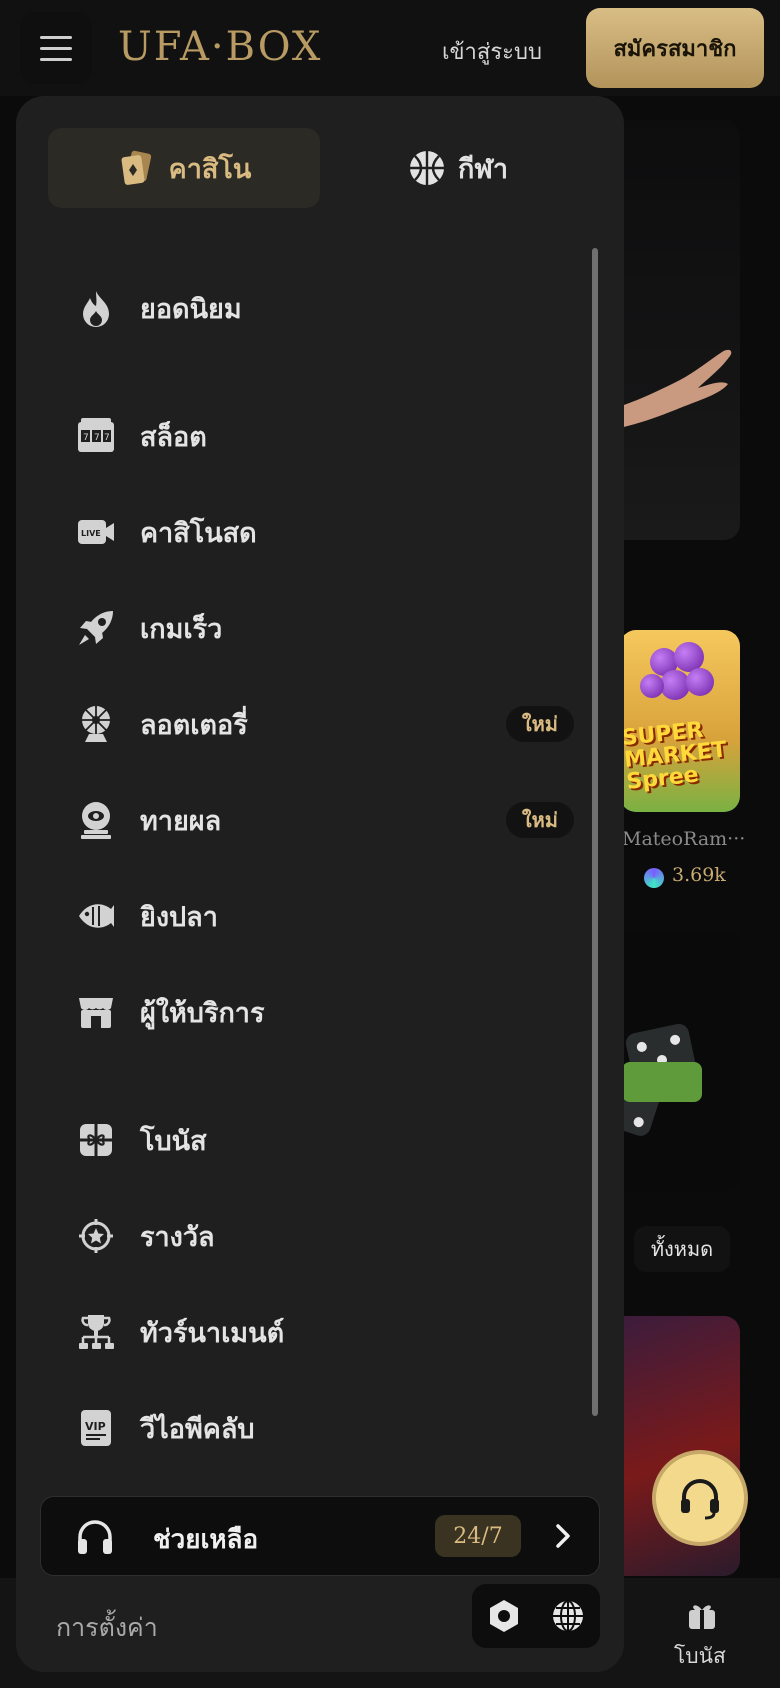  What do you see at coordinates (568, 1616) in the screenshot?
I see `globe-icon` at bounding box center [568, 1616].